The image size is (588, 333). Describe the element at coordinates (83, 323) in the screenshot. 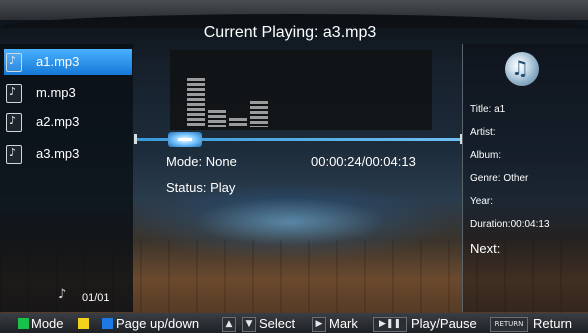

I see `yellow-key-icon` at that location.